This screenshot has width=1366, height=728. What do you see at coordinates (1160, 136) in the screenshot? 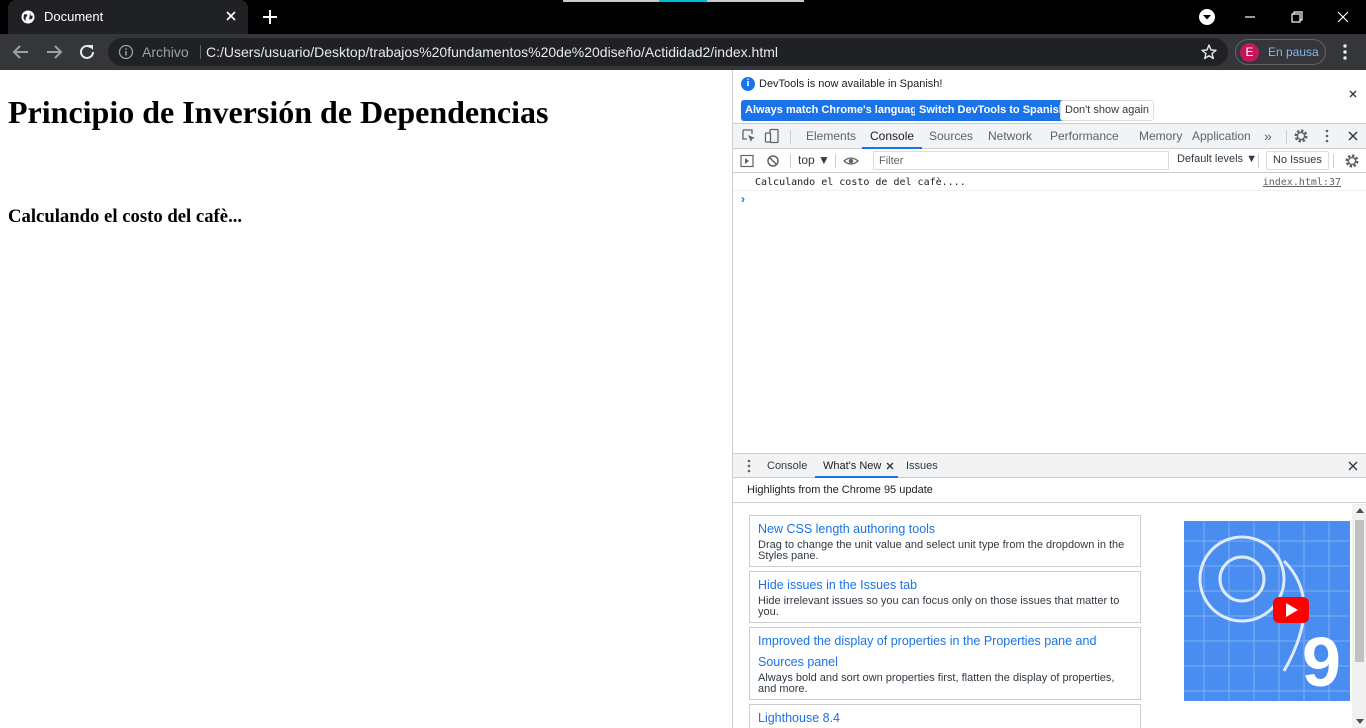
I see `tab-memory: Memory` at bounding box center [1160, 136].